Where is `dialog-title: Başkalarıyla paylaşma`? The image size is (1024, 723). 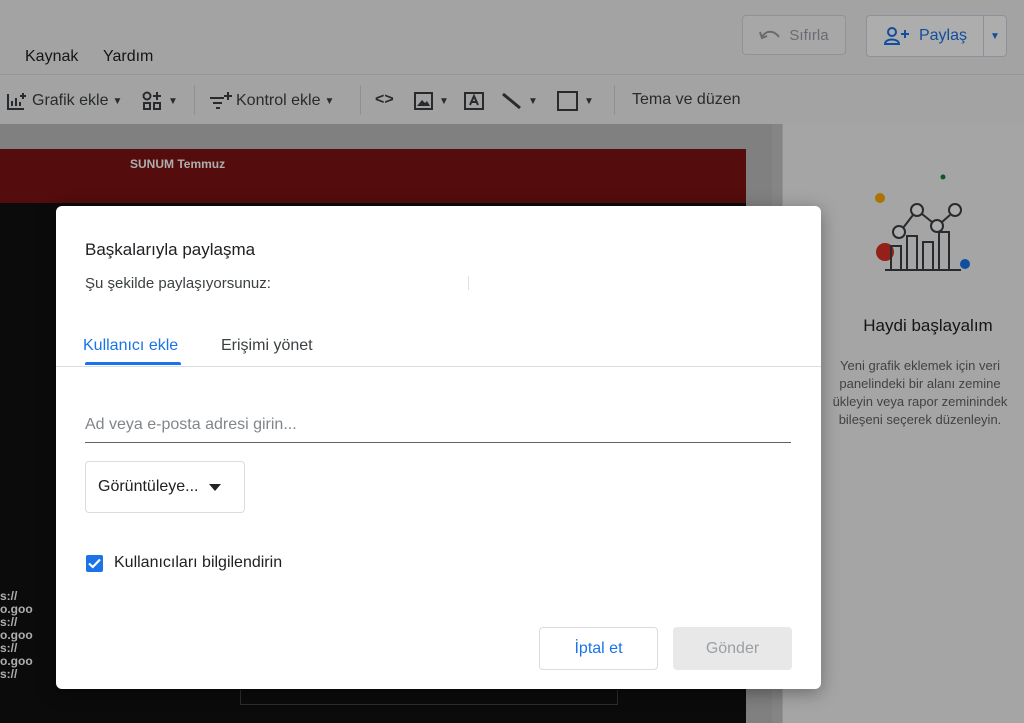 dialog-title: Başkalarıyla paylaşma is located at coordinates (170, 249).